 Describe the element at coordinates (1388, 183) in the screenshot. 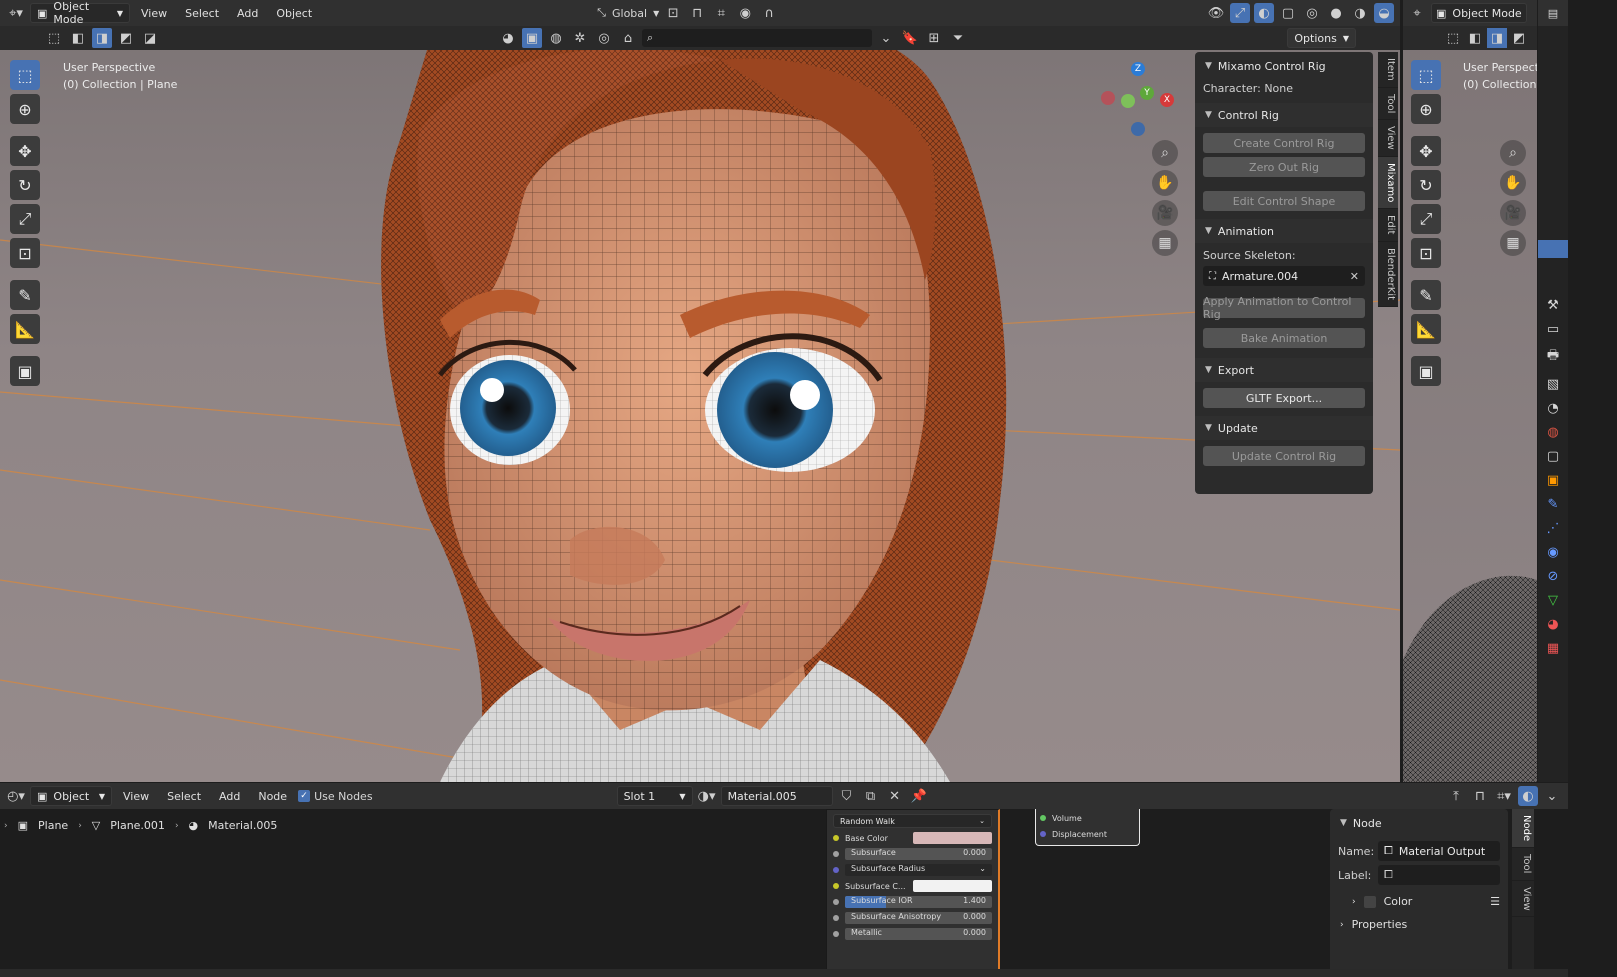

I see `tab-mixamo: Mixamo` at that location.